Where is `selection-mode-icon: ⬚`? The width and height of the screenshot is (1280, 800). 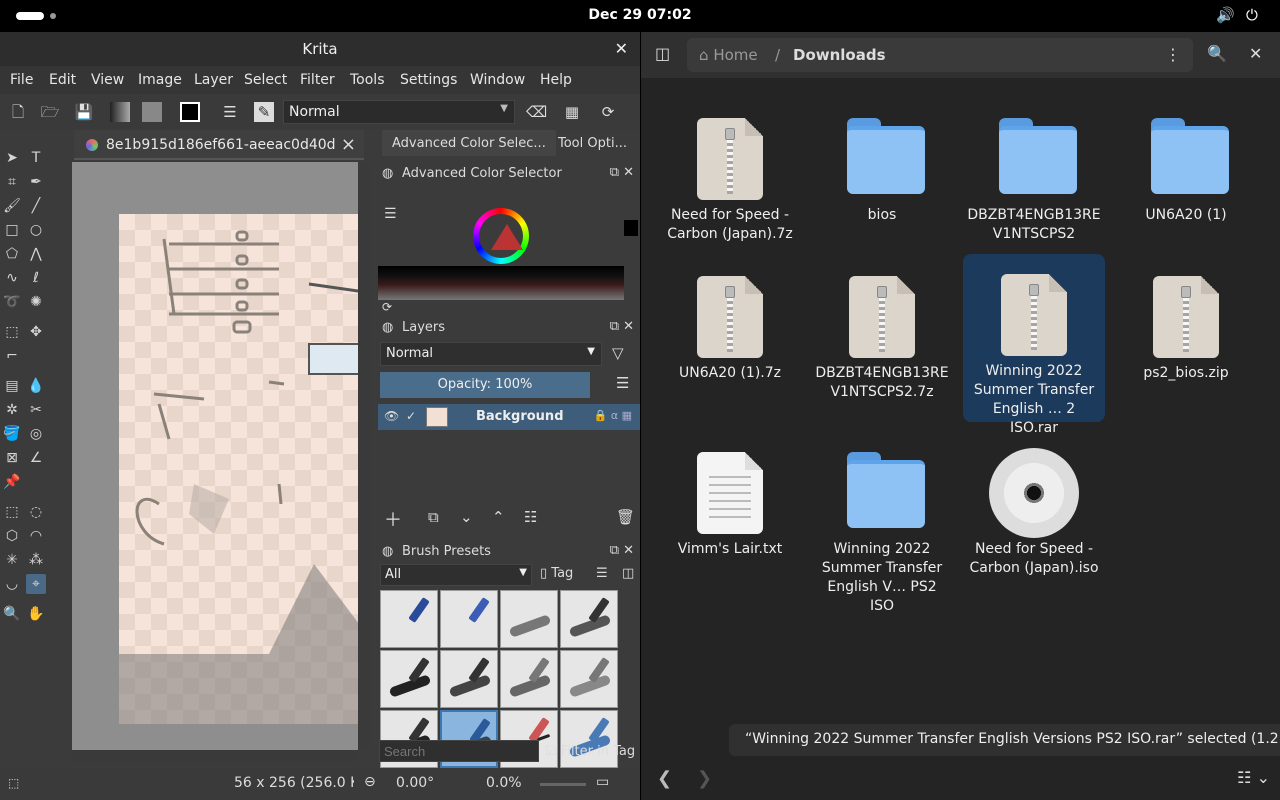
selection-mode-icon: ⬚ is located at coordinates (13, 783).